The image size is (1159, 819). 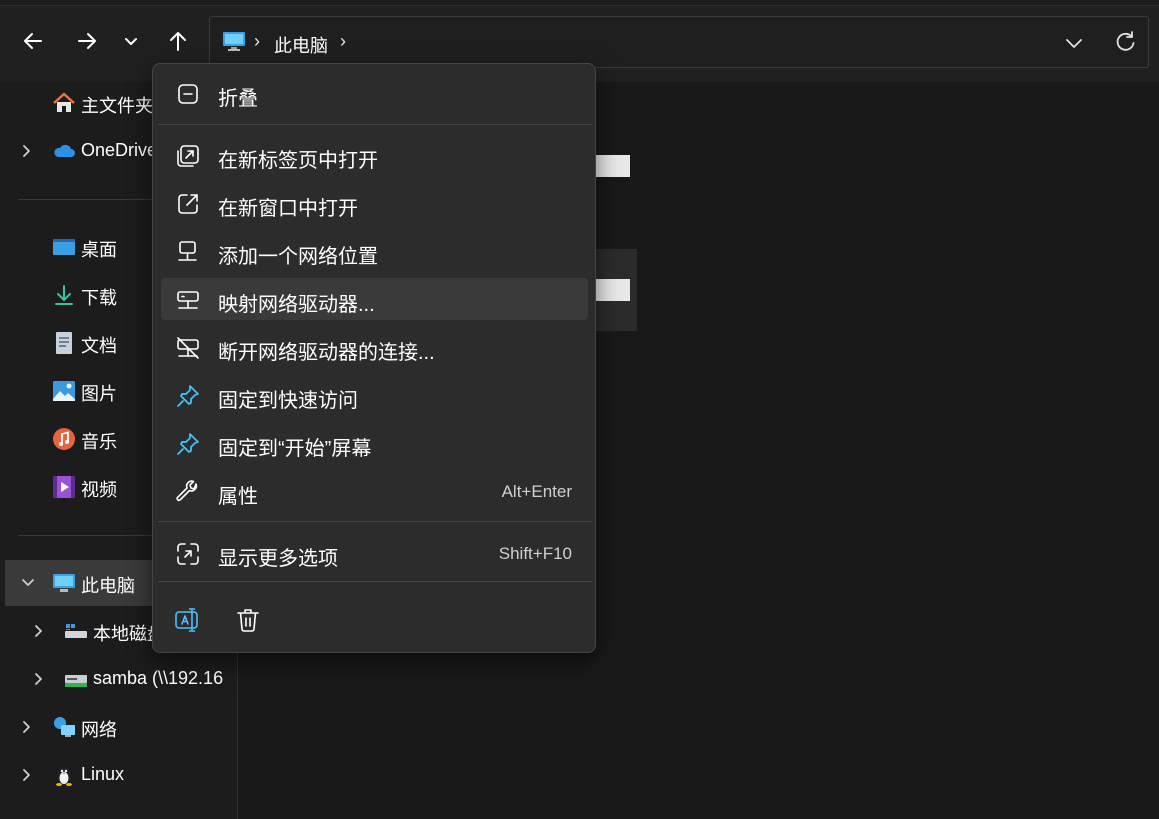 I want to click on up-button, so click(x=178, y=41).